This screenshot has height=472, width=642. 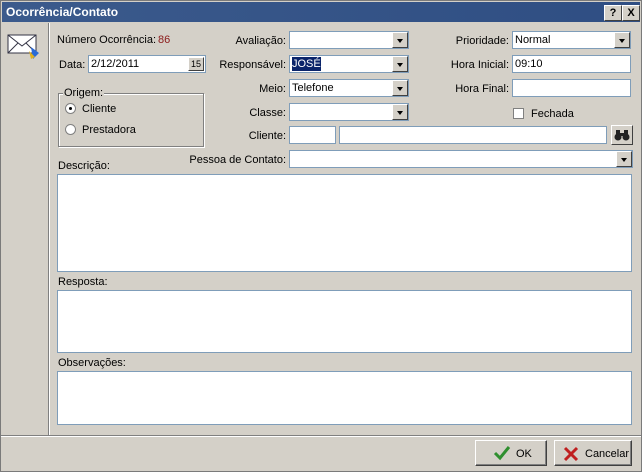 I want to click on data-value: 2/12/2011, so click(x=115, y=64).